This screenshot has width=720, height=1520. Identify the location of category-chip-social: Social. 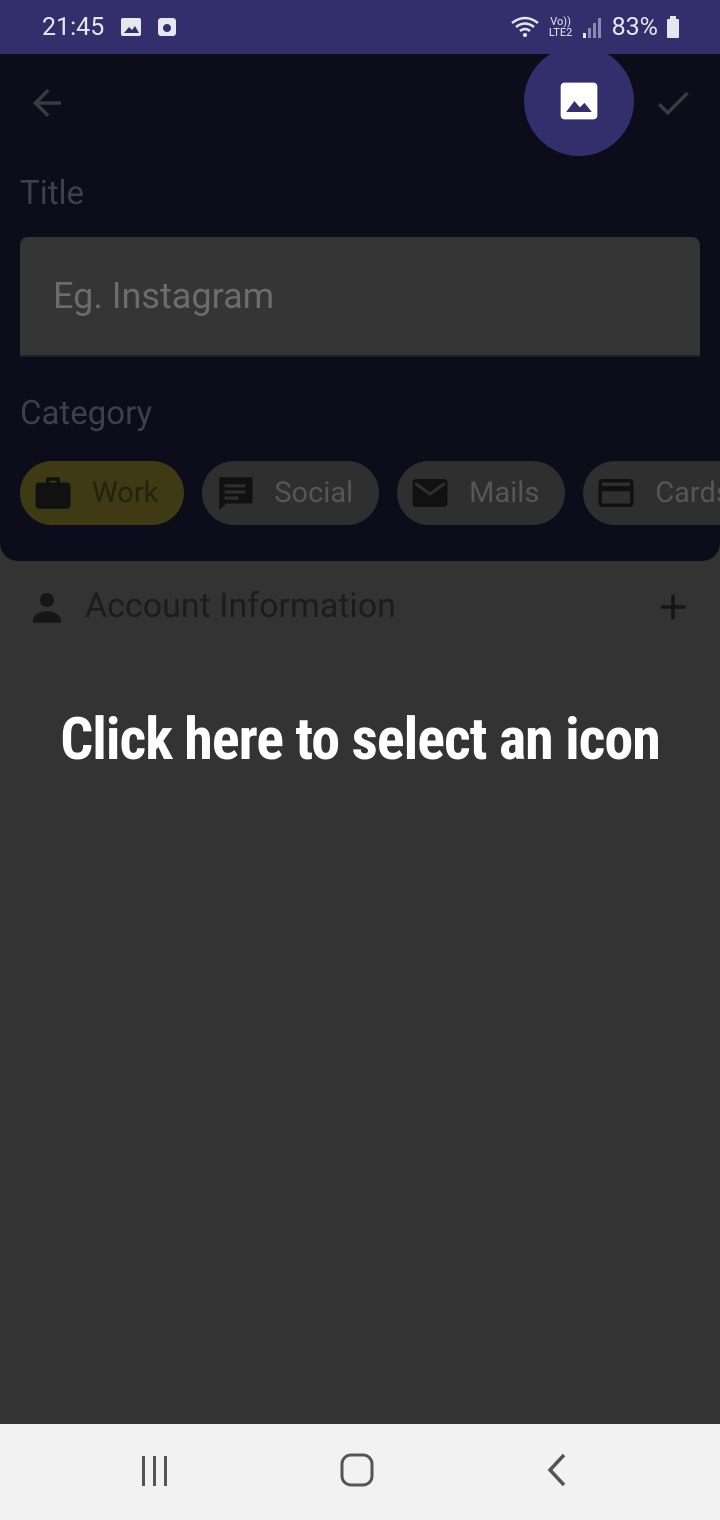
(291, 493).